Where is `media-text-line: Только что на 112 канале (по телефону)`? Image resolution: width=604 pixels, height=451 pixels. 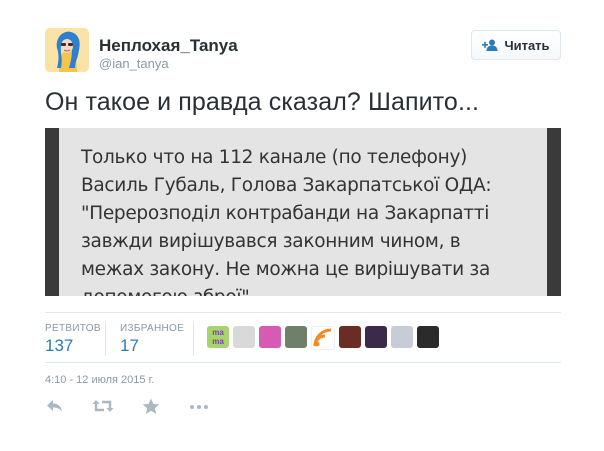 media-text-line: Только что на 112 канале (по телефону) is located at coordinates (274, 157).